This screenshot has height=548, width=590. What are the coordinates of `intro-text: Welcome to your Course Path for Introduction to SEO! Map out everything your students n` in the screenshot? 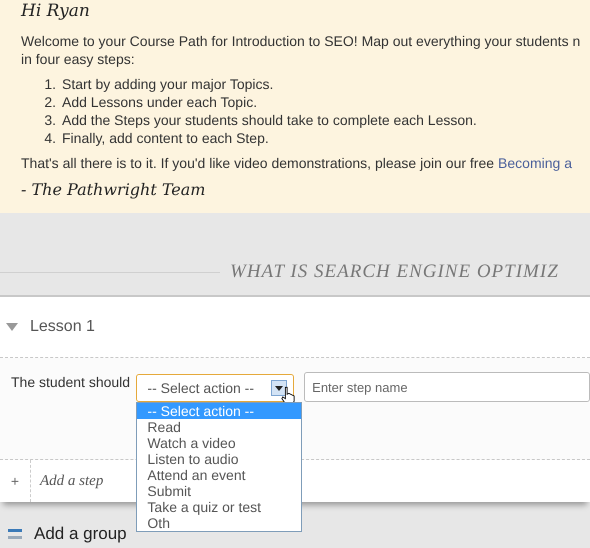 It's located at (300, 41).